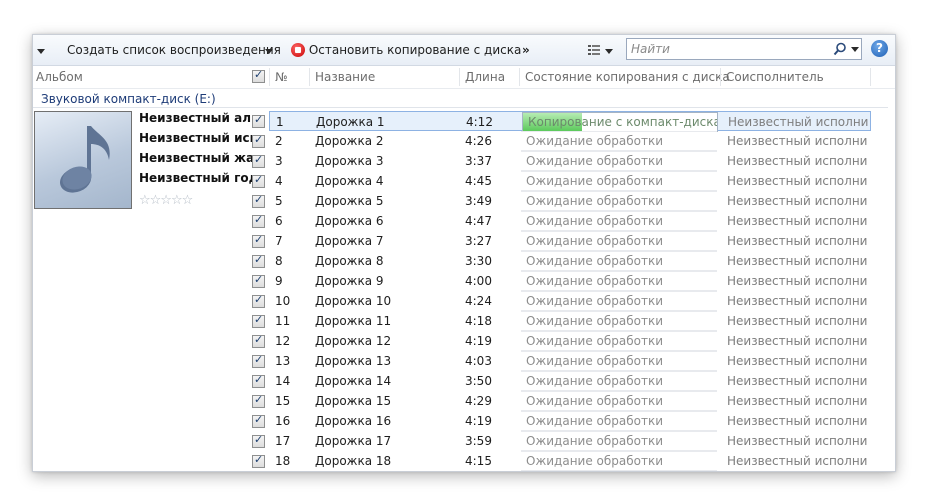 Image resolution: width=926 pixels, height=503 pixels. What do you see at coordinates (478, 201) in the screenshot?
I see `track-length: 3:49` at bounding box center [478, 201].